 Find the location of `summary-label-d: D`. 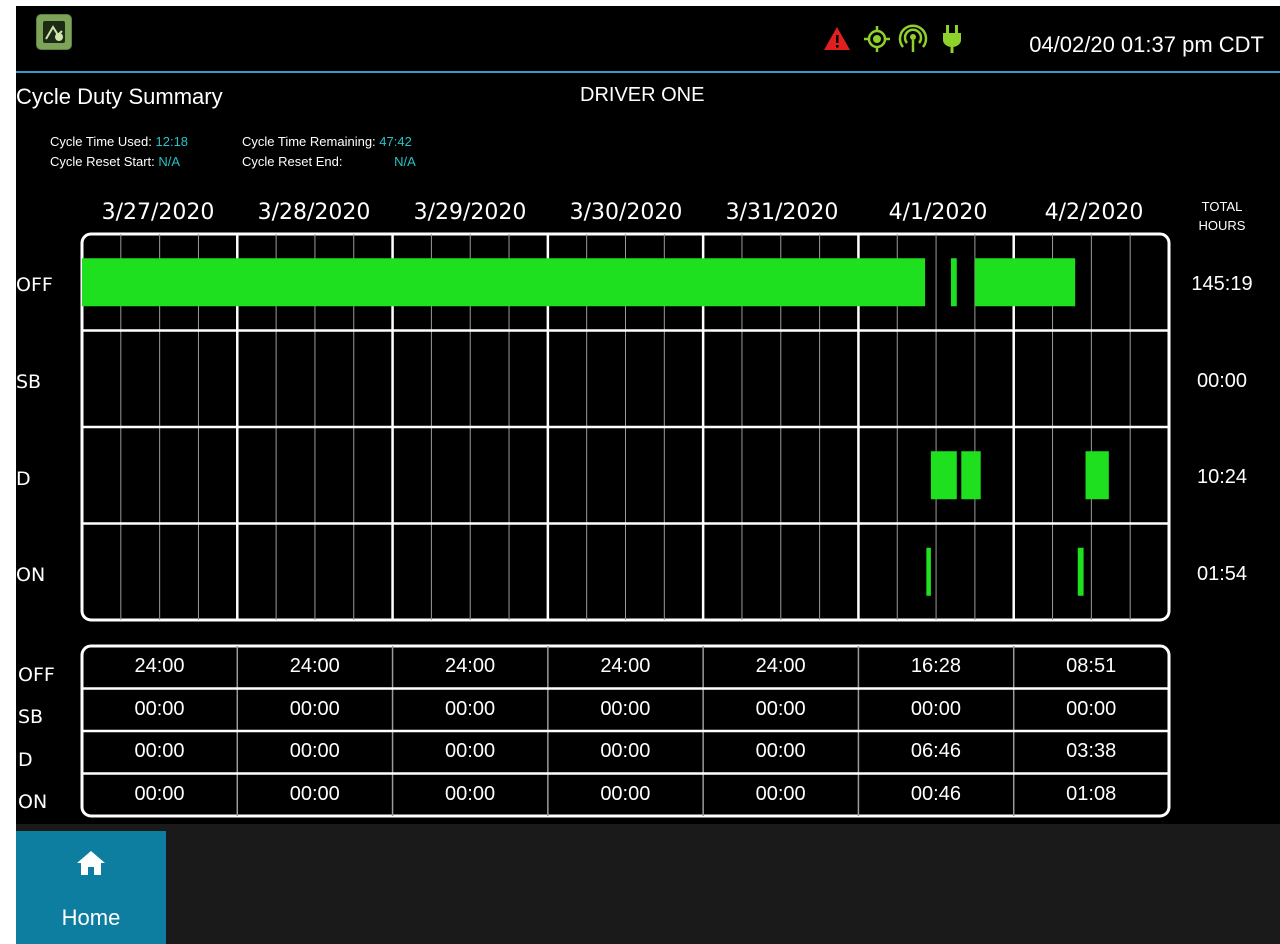

summary-label-d: D is located at coordinates (25, 760).